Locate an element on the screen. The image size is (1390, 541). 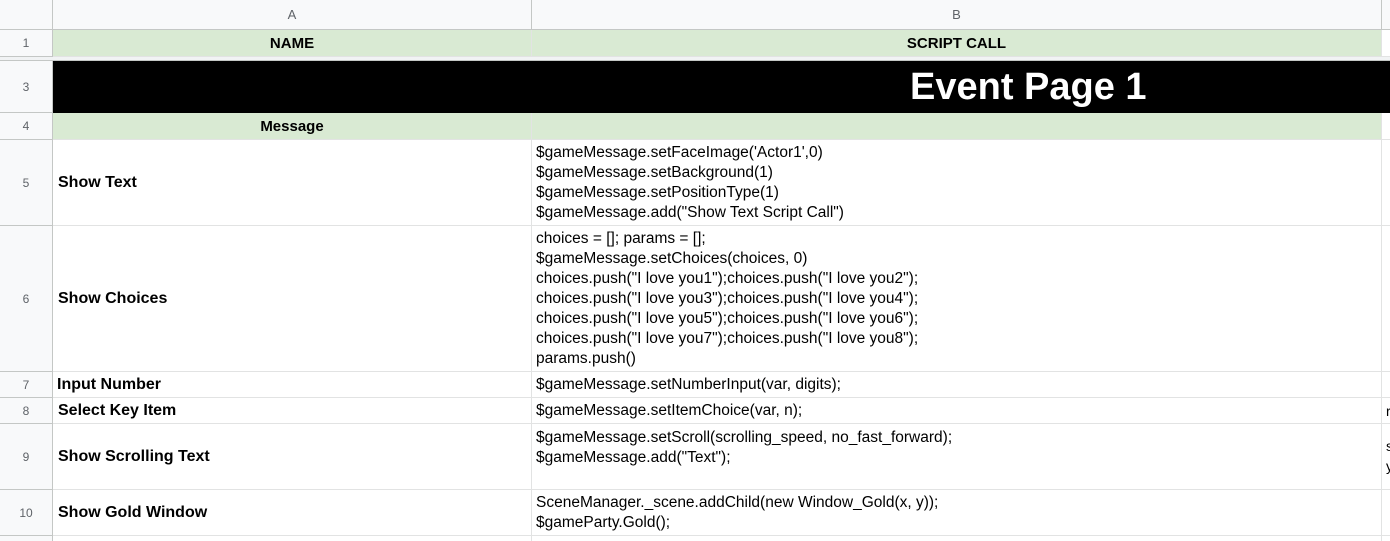
column-header-b: B is located at coordinates (957, 15).